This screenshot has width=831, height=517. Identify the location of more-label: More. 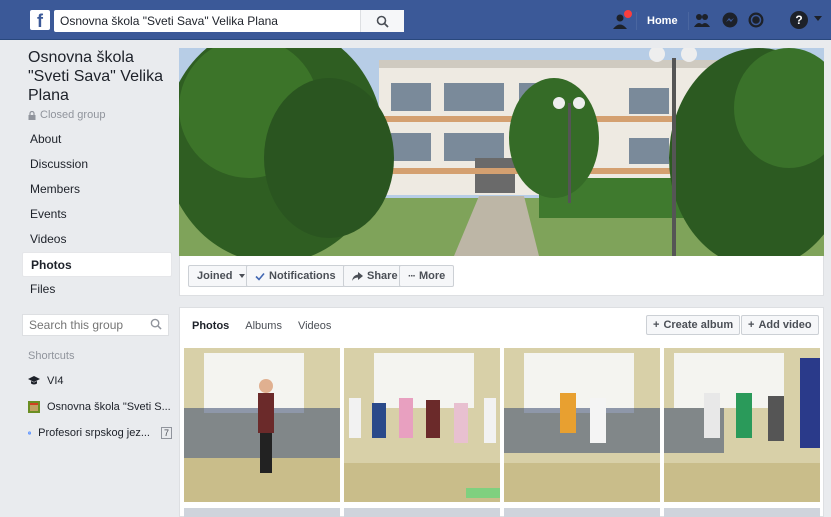
(432, 276).